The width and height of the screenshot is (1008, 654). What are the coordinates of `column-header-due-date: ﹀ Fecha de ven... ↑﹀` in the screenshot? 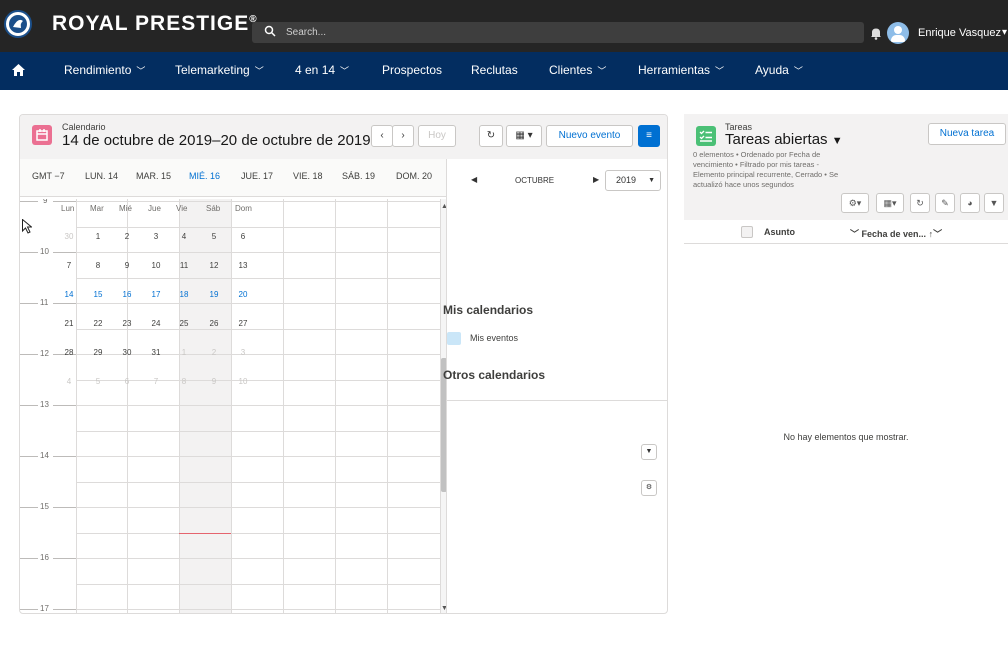 It's located at (896, 233).